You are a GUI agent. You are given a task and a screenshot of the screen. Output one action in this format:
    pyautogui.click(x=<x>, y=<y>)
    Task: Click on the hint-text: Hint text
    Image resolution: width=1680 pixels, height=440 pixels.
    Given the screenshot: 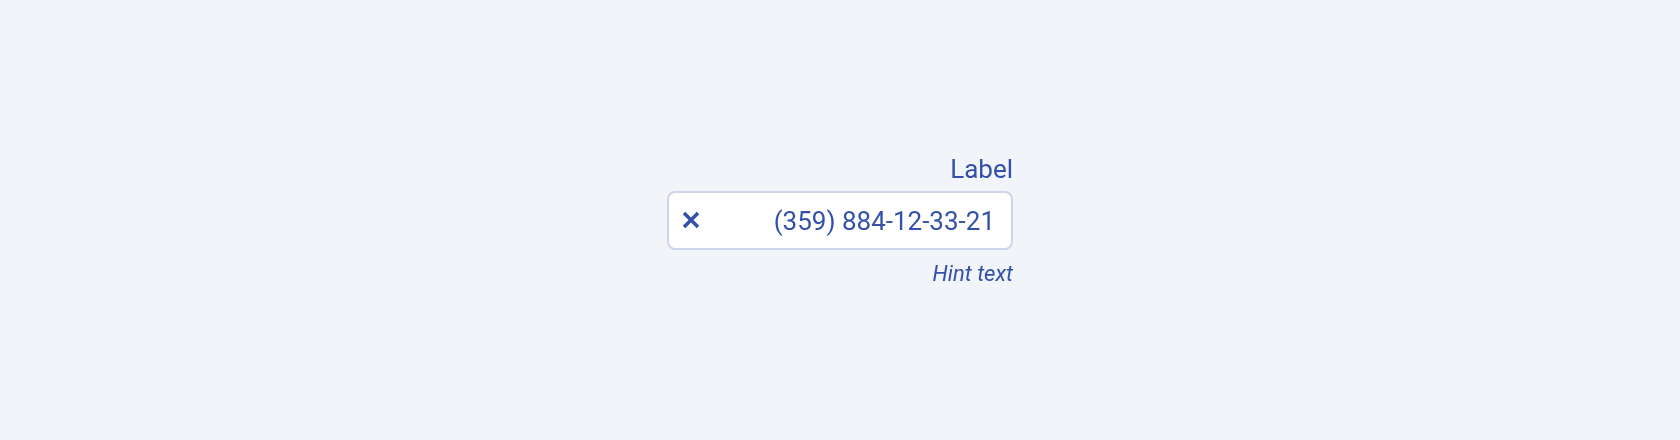 What is the action you would take?
    pyautogui.click(x=972, y=274)
    